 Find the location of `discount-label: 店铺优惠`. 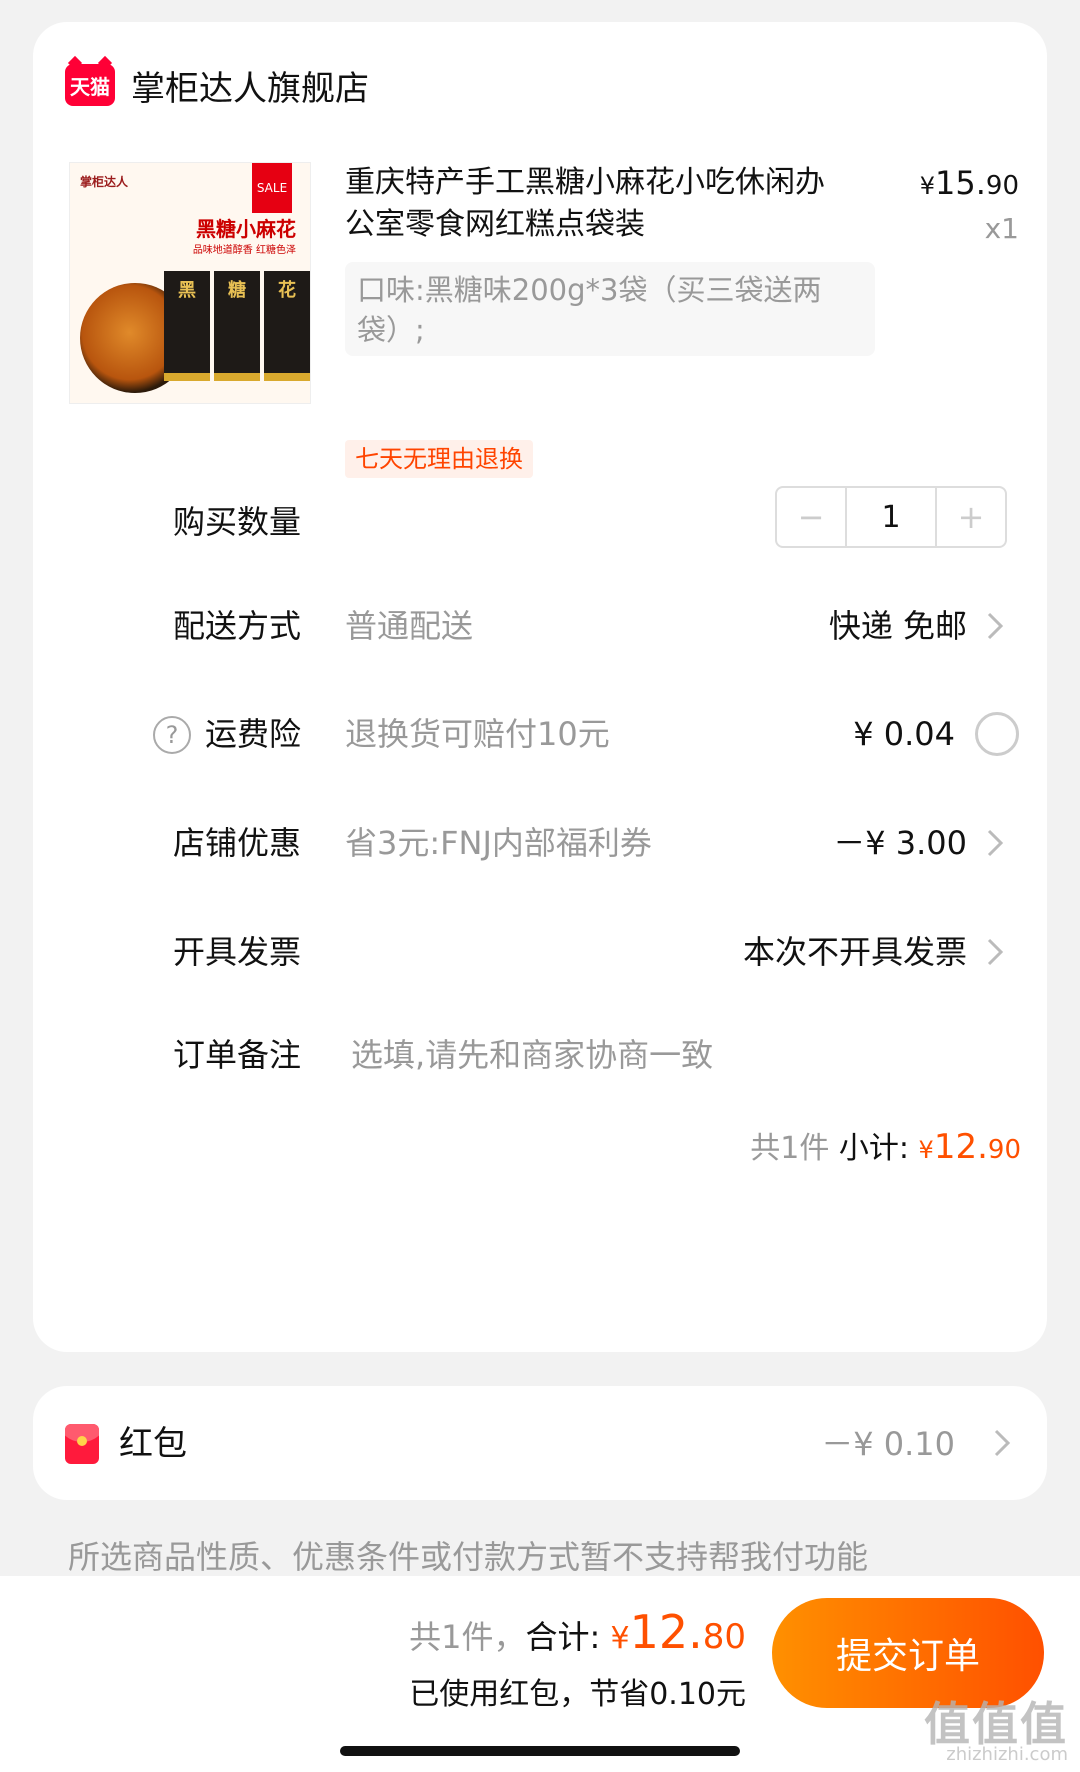

discount-label: 店铺优惠 is located at coordinates (237, 843).